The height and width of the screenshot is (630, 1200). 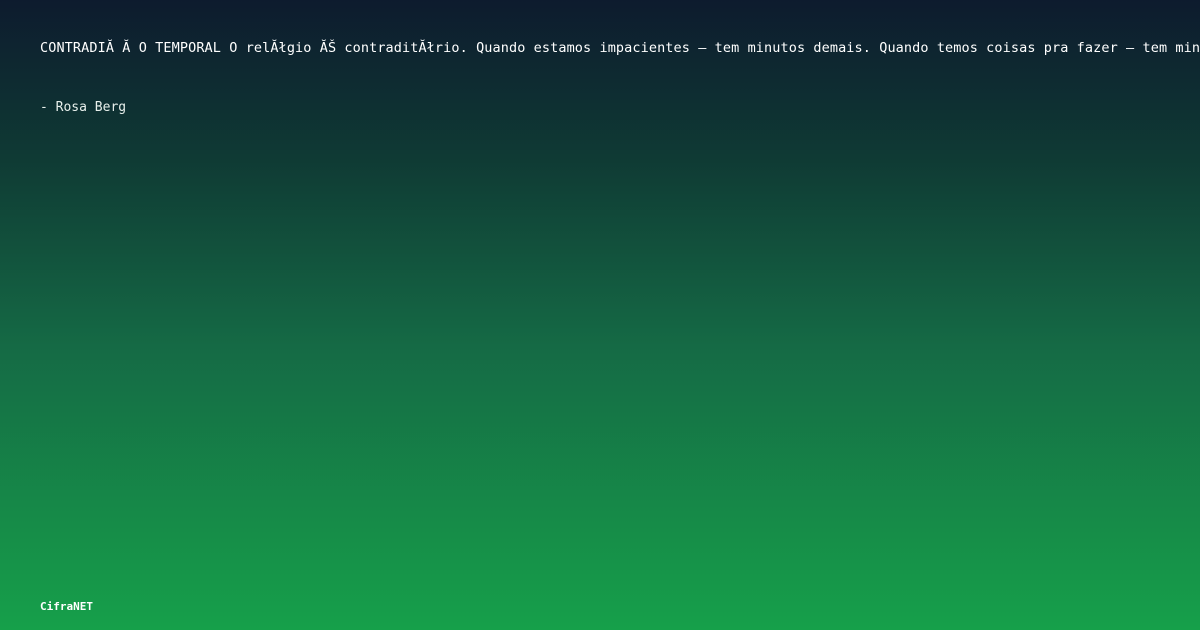 I want to click on quote-author: - Rosa Berg, so click(x=83, y=107).